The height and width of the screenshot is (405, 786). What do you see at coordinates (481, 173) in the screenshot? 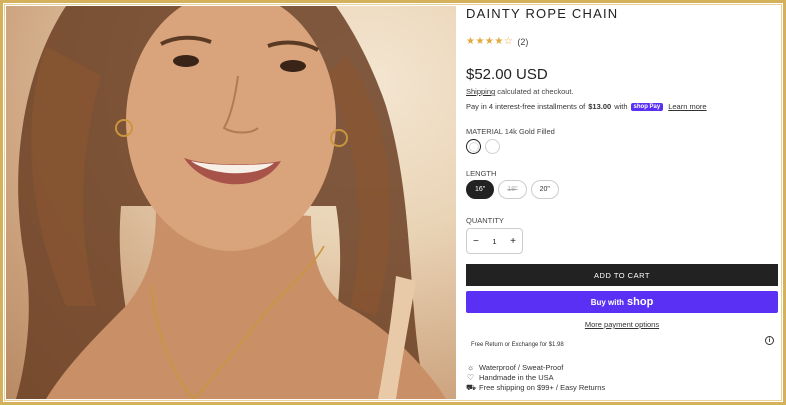
I see `length-label: LENGTH` at bounding box center [481, 173].